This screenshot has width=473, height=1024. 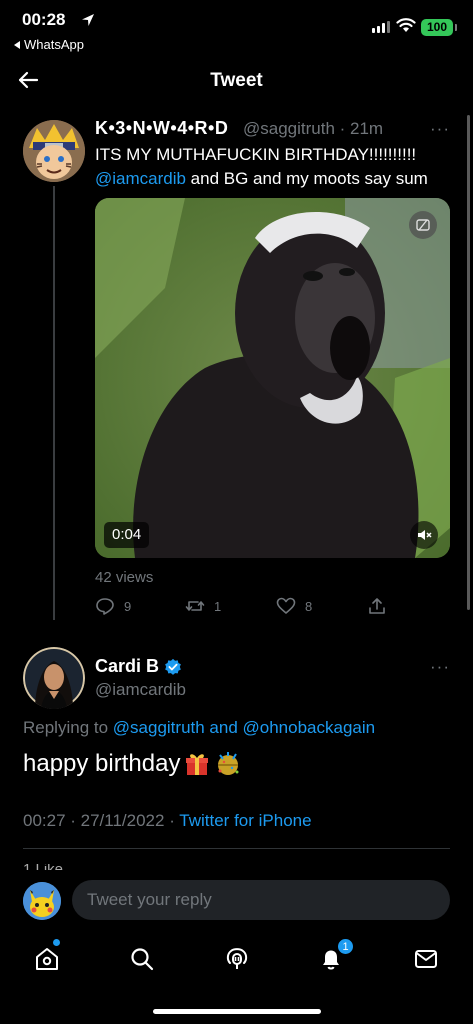 I want to click on like-action: 8, so click(x=294, y=606).